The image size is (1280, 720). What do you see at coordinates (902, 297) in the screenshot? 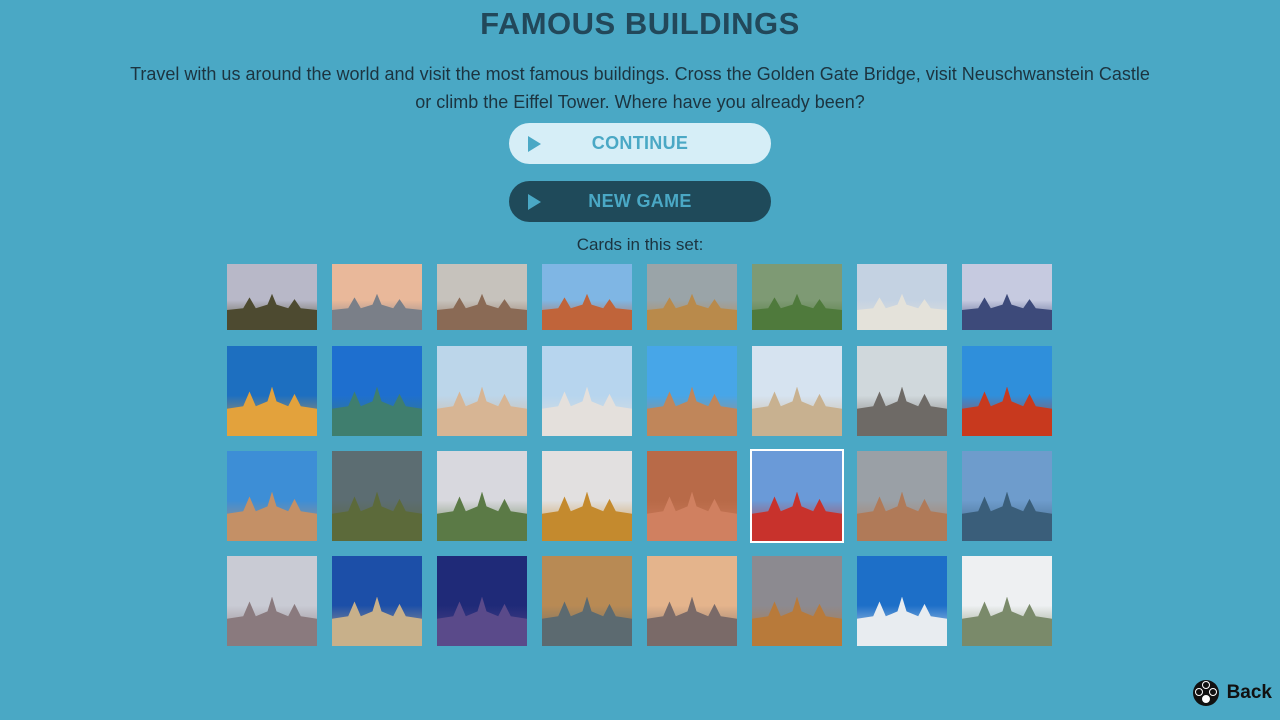
I see `card-leaning-tower-of-pisa` at bounding box center [902, 297].